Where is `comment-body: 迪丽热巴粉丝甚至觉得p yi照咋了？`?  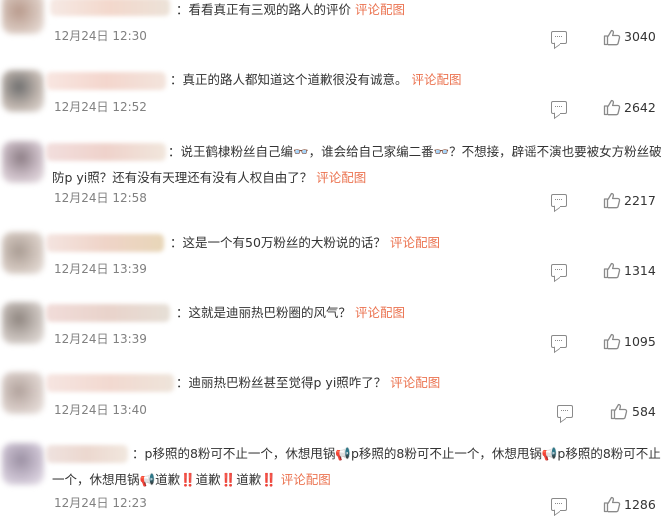
comment-body: 迪丽热巴粉丝甚至觉得p yi照咋了？ is located at coordinates (287, 382).